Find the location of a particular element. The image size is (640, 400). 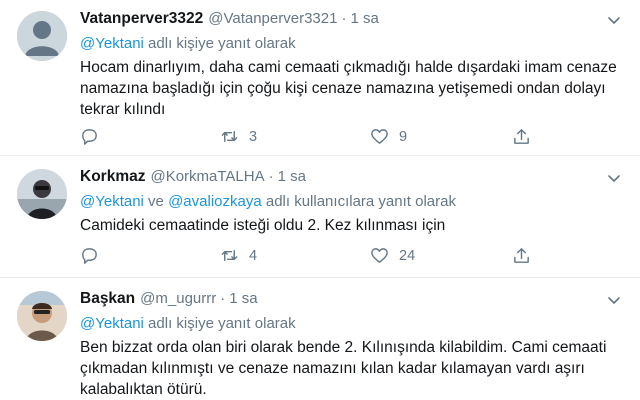

display-name: Vatanperver3322 is located at coordinates (141, 19).